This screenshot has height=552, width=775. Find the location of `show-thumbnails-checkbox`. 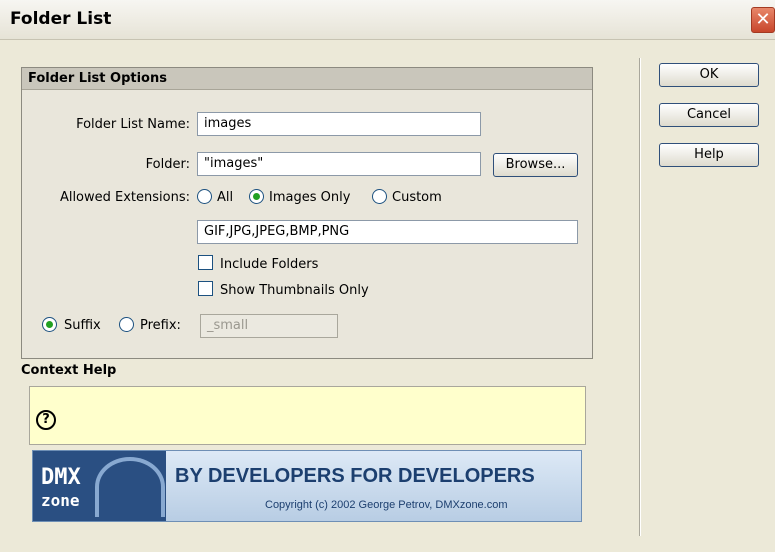

show-thumbnails-checkbox is located at coordinates (205, 288).